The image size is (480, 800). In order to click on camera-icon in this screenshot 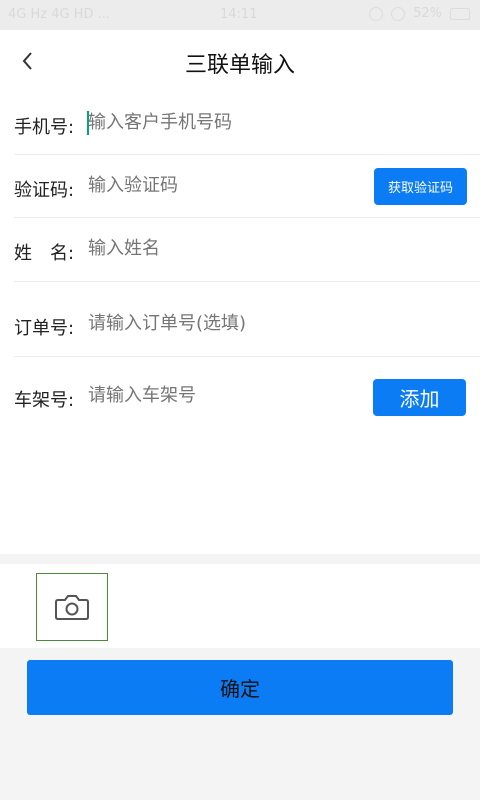, I will do `click(72, 607)`.